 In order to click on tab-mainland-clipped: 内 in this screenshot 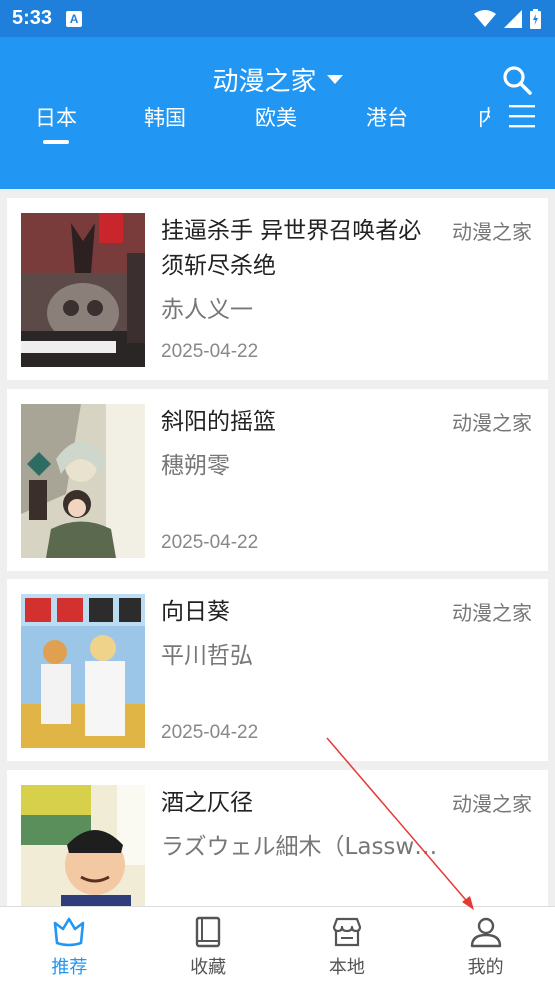, I will do `click(480, 113)`.